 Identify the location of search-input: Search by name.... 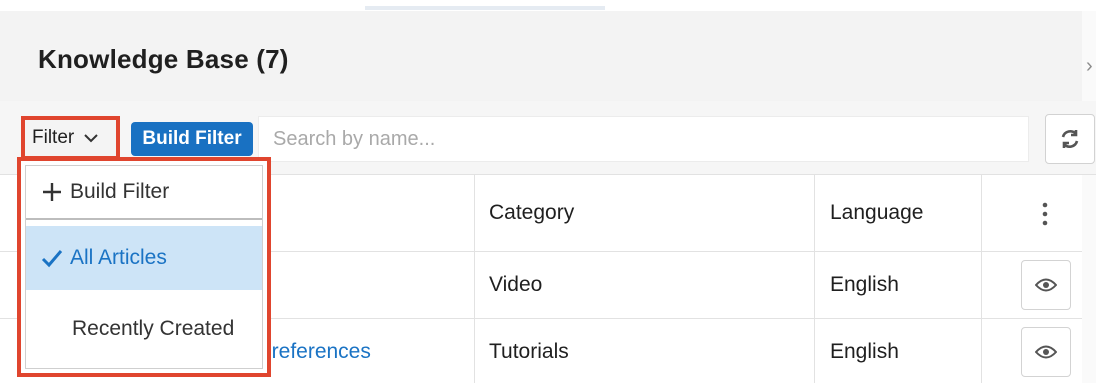
(643, 139).